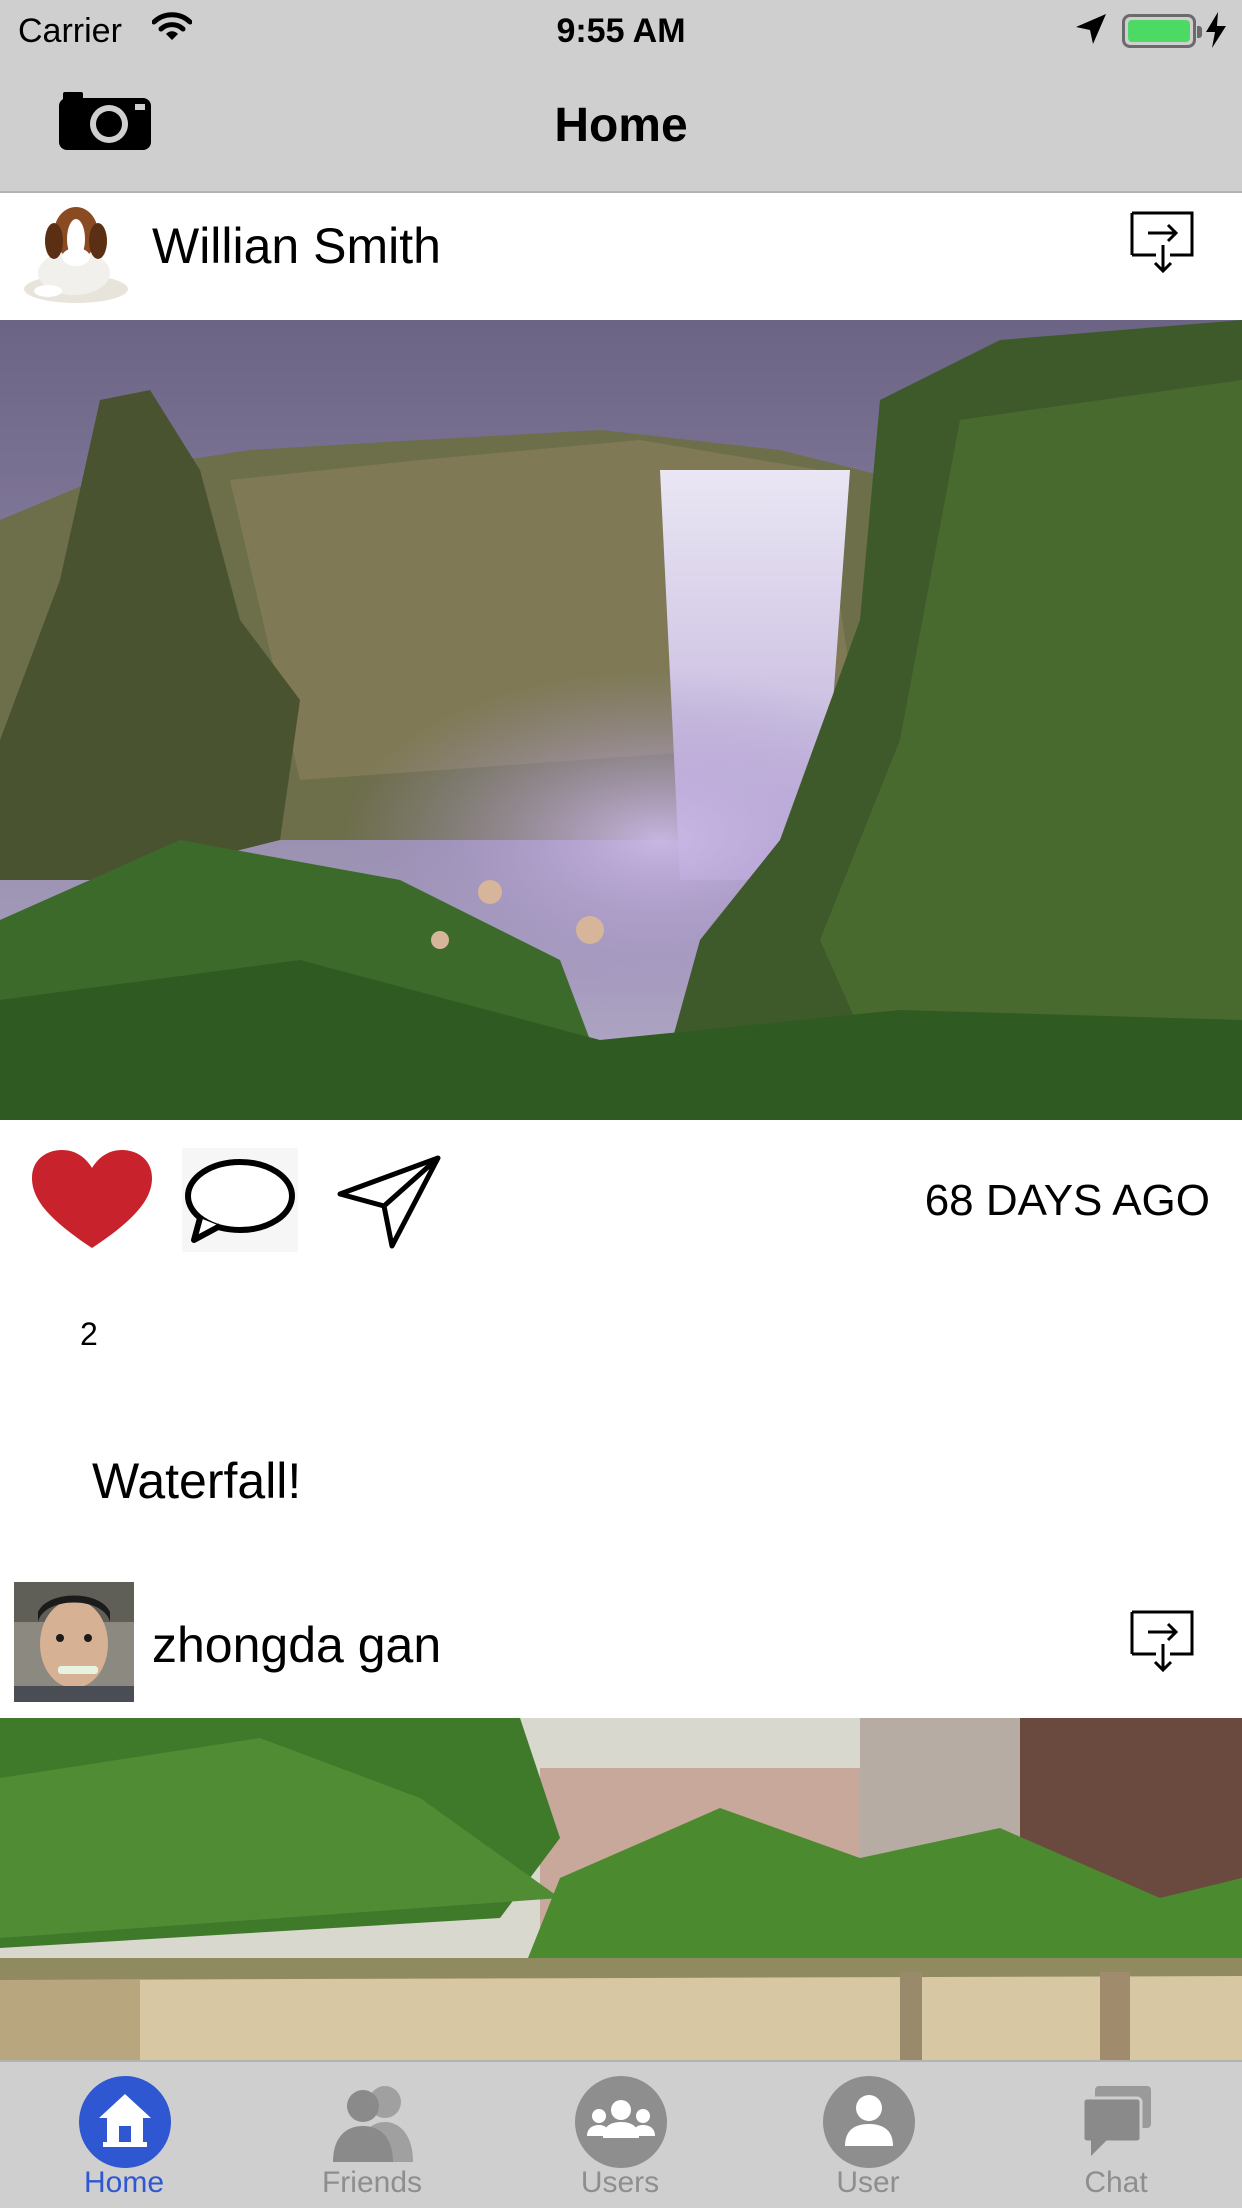  I want to click on user-icon, so click(869, 2122).